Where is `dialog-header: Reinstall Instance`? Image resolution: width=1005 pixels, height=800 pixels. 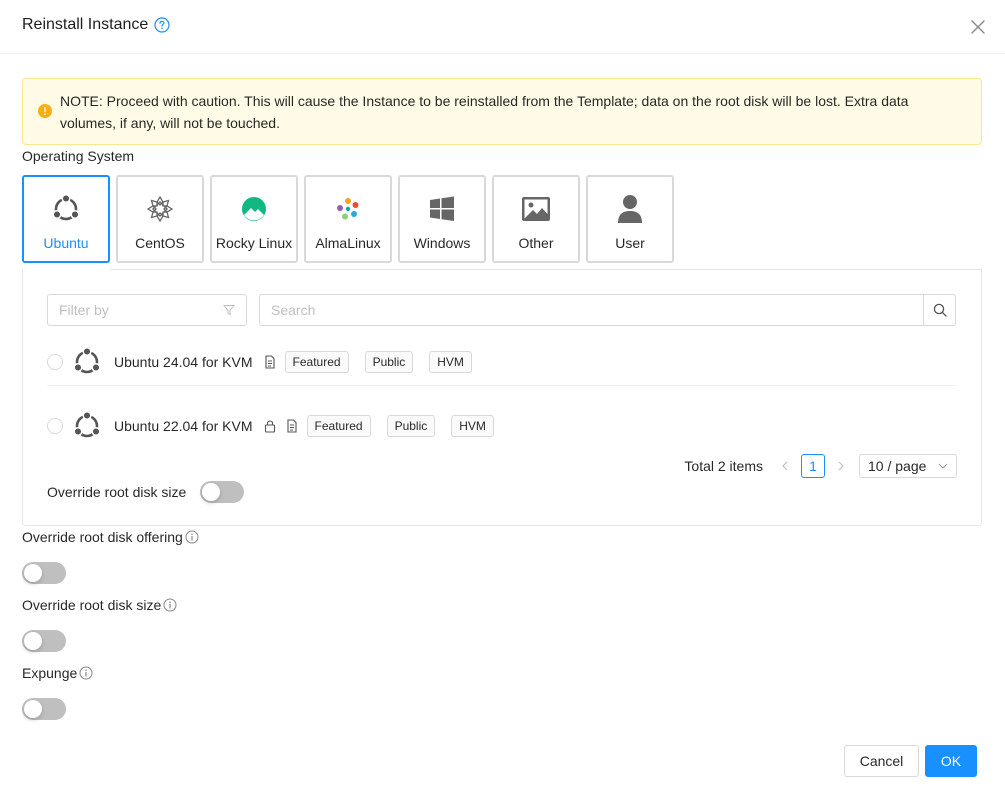
dialog-header: Reinstall Instance is located at coordinates (502, 27).